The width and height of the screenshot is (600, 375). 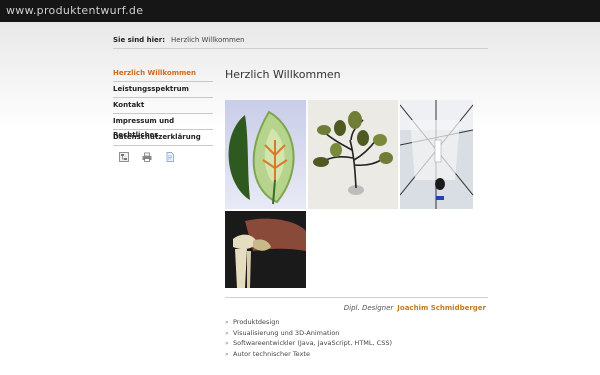 What do you see at coordinates (300, 48) in the screenshot?
I see `breadcrumb-divider` at bounding box center [300, 48].